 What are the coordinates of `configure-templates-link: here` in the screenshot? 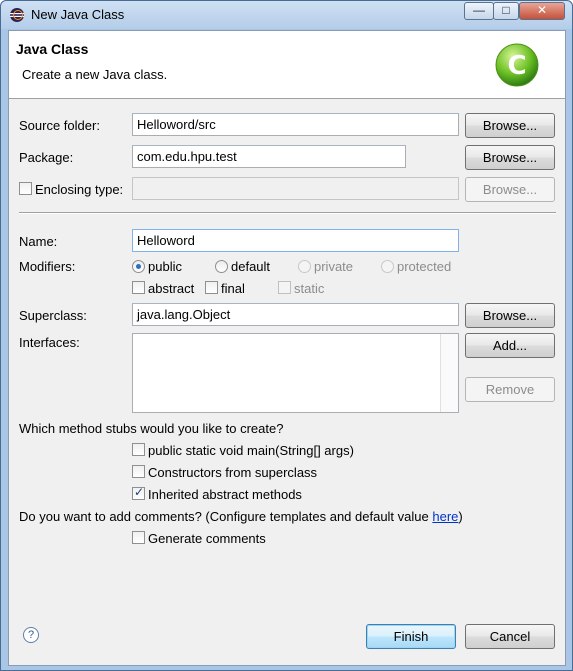 It's located at (445, 516).